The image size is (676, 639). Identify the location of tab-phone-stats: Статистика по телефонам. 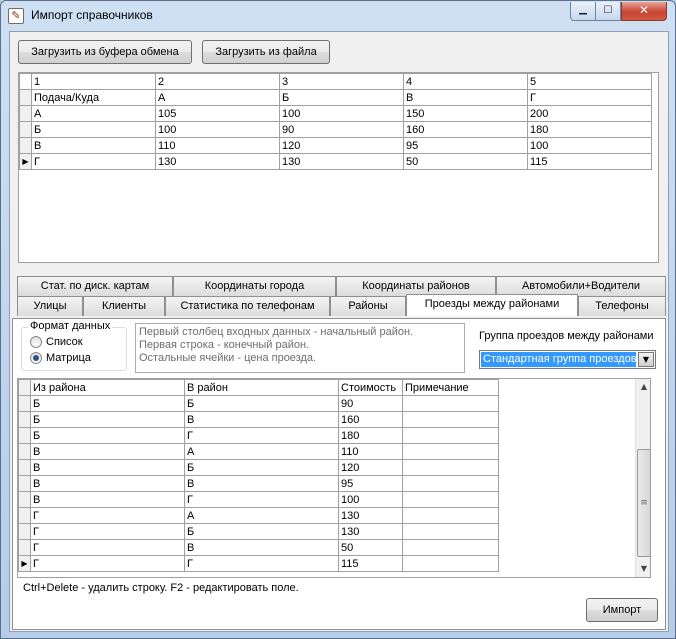
(247, 306).